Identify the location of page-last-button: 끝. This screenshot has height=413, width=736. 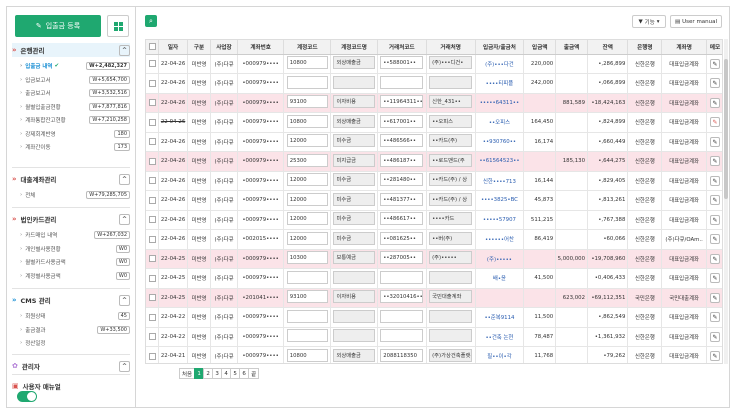
(254, 373).